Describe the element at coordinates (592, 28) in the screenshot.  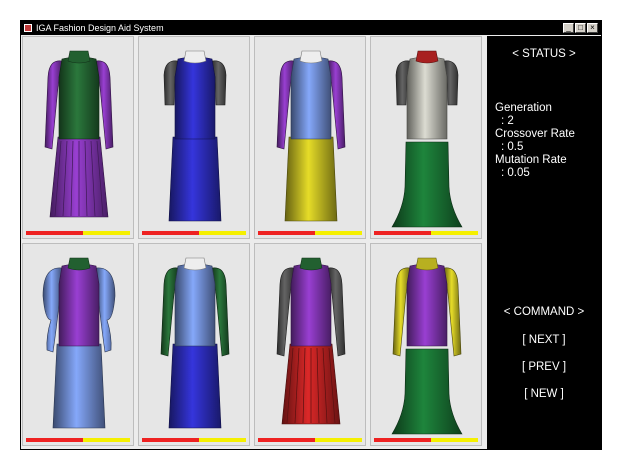
I see `close-button: ×` at that location.